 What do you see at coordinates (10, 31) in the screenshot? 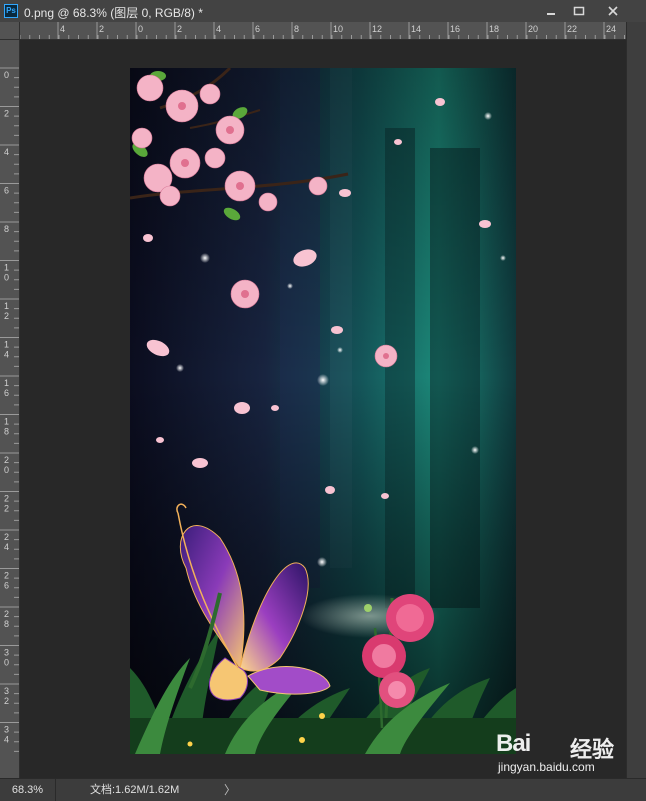
I see `ruler-origin` at bounding box center [10, 31].